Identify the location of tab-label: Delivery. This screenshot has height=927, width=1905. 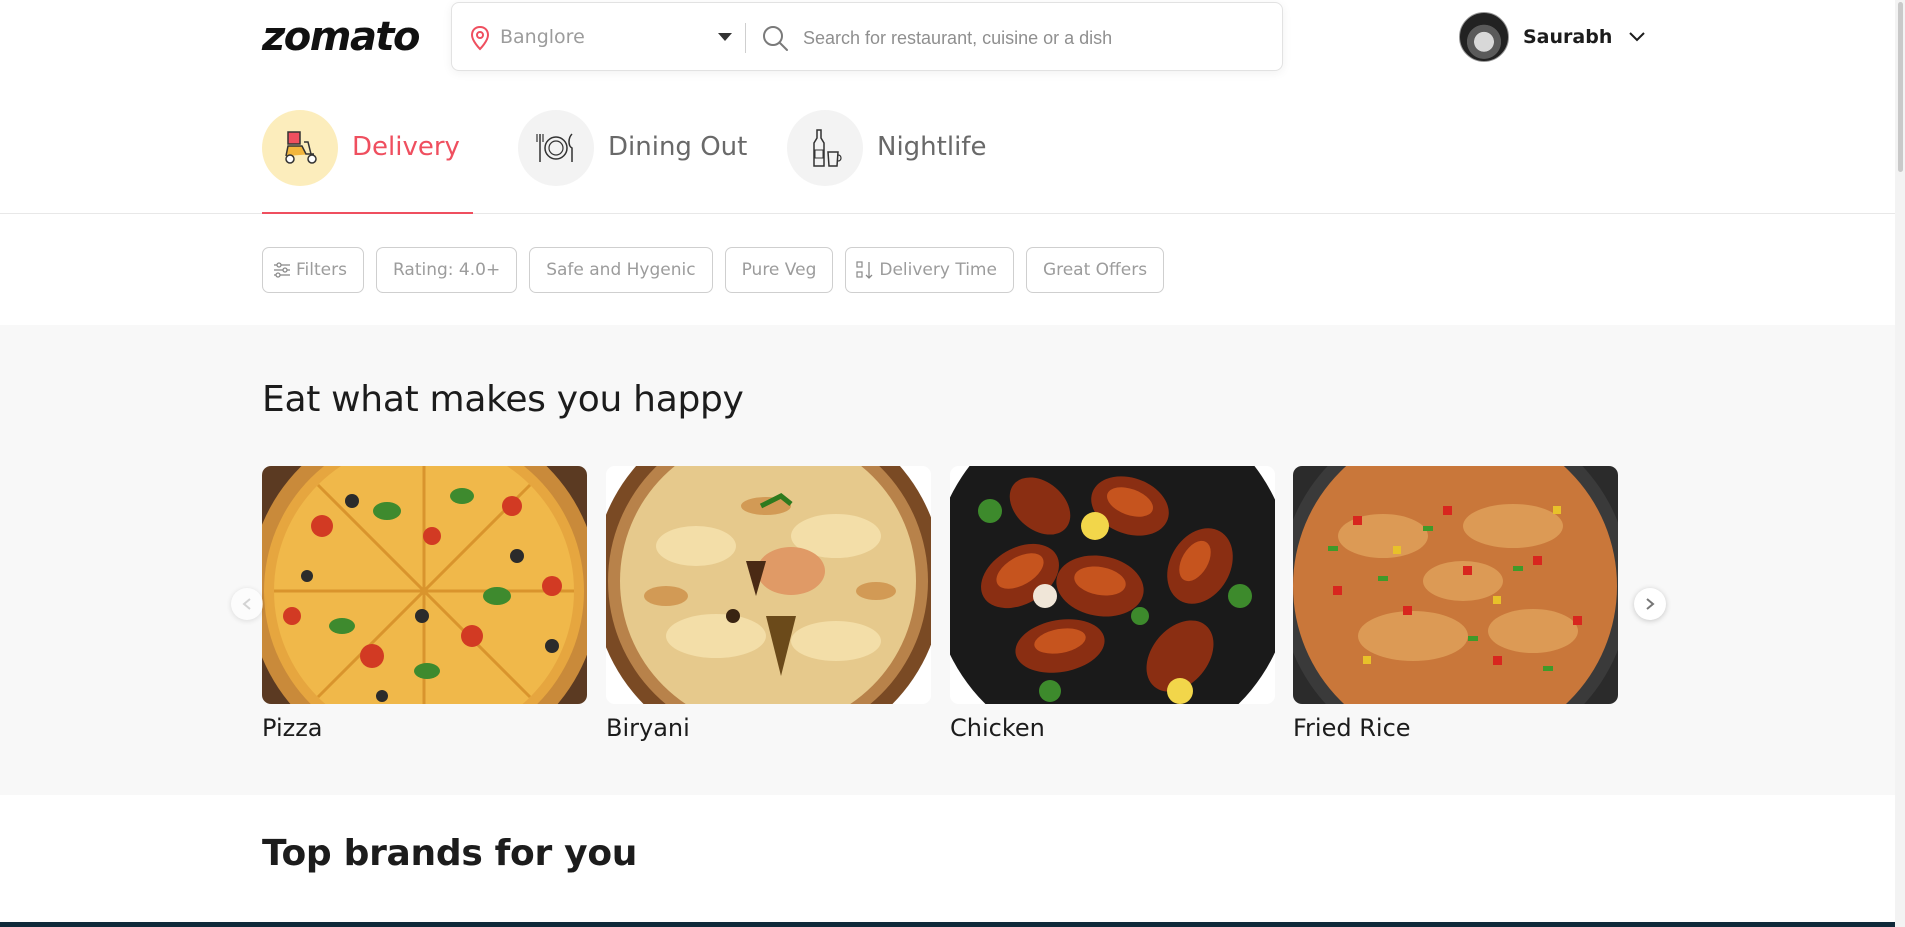
(406, 147).